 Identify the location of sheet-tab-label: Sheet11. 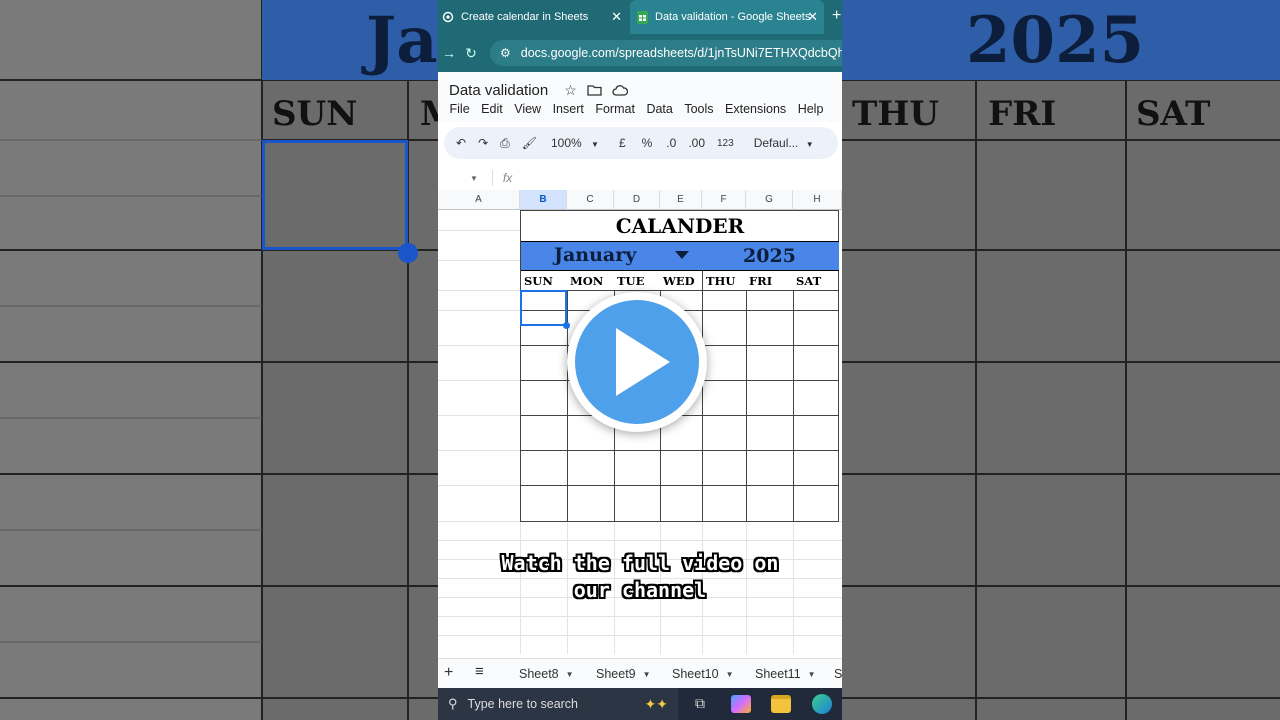
(778, 674).